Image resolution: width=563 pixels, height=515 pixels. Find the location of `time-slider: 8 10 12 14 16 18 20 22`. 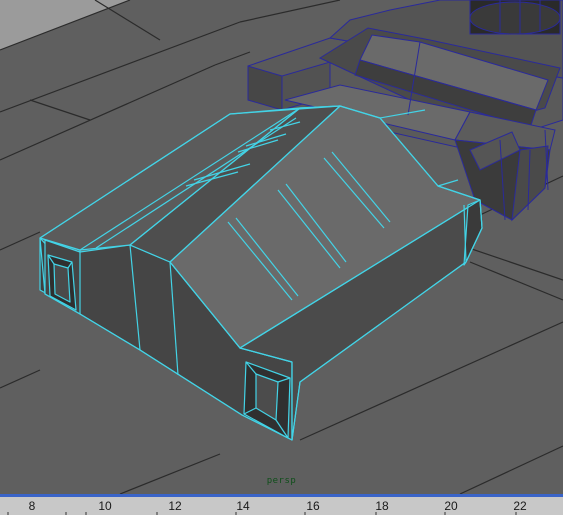

time-slider: 8 10 12 14 16 18 20 22 is located at coordinates (281, 504).